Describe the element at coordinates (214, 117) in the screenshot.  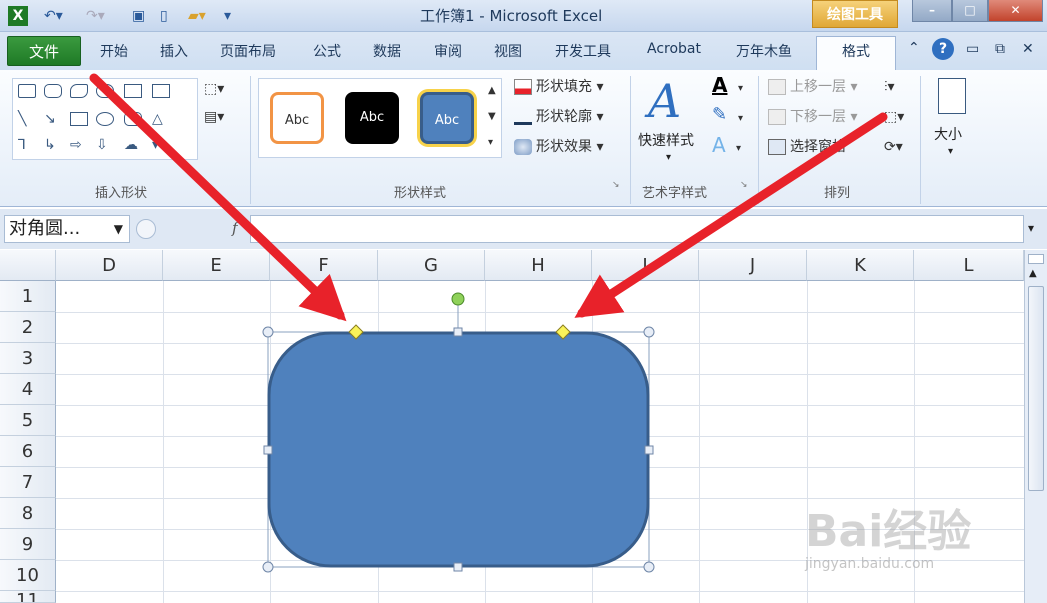
I see `text-box-icon: ▤▾` at that location.